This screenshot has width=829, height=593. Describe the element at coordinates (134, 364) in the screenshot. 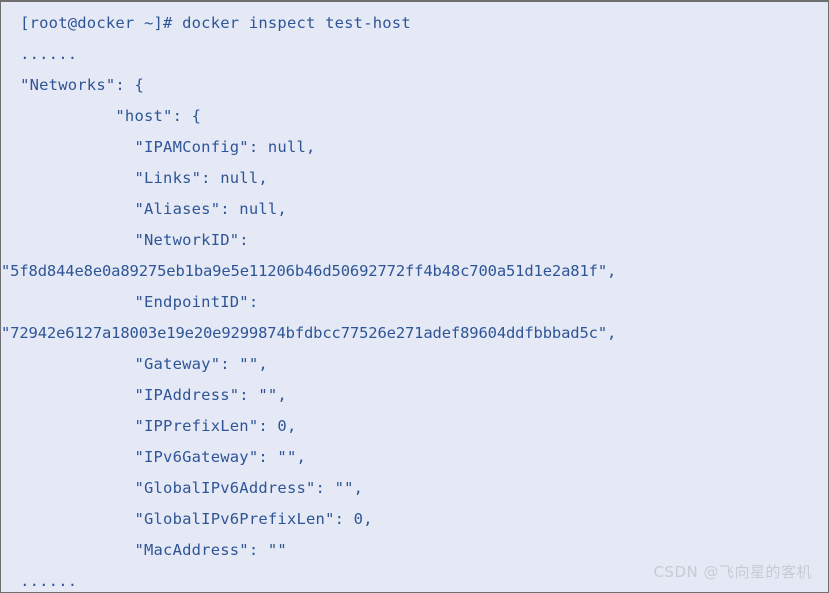

I see `gateway-line: "Gateway": "",` at that location.